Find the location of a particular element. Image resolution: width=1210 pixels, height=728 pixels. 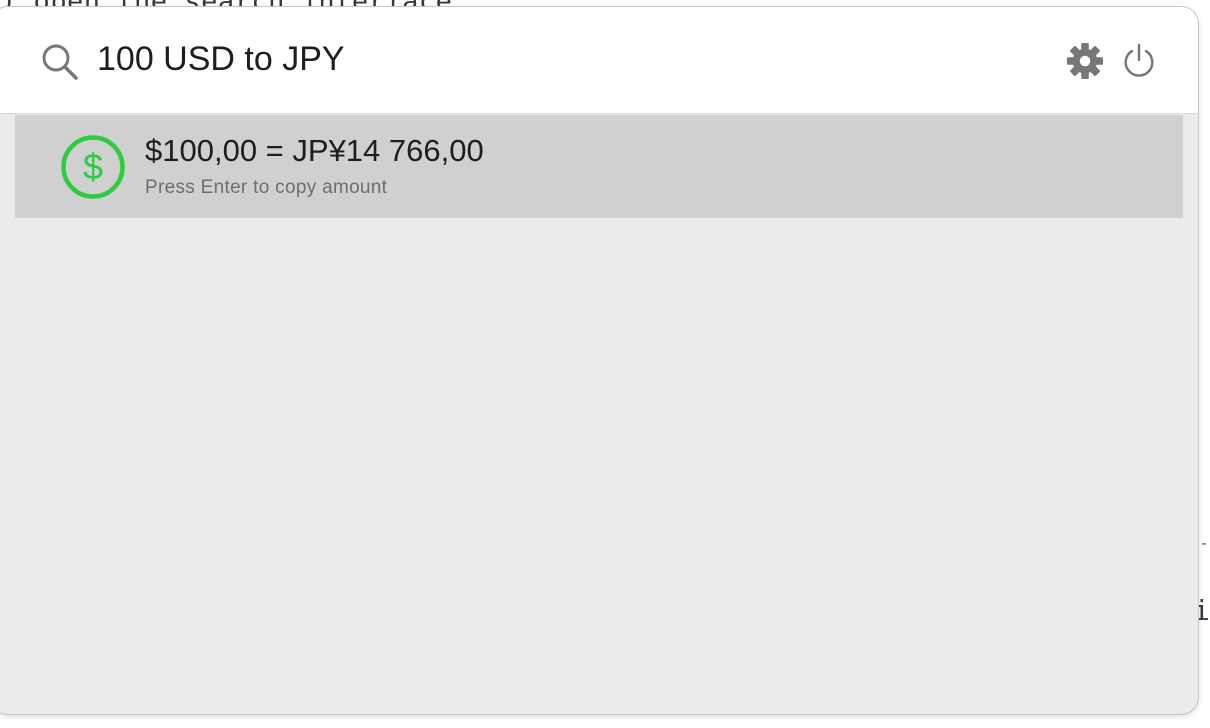

search-input is located at coordinates (547, 59).